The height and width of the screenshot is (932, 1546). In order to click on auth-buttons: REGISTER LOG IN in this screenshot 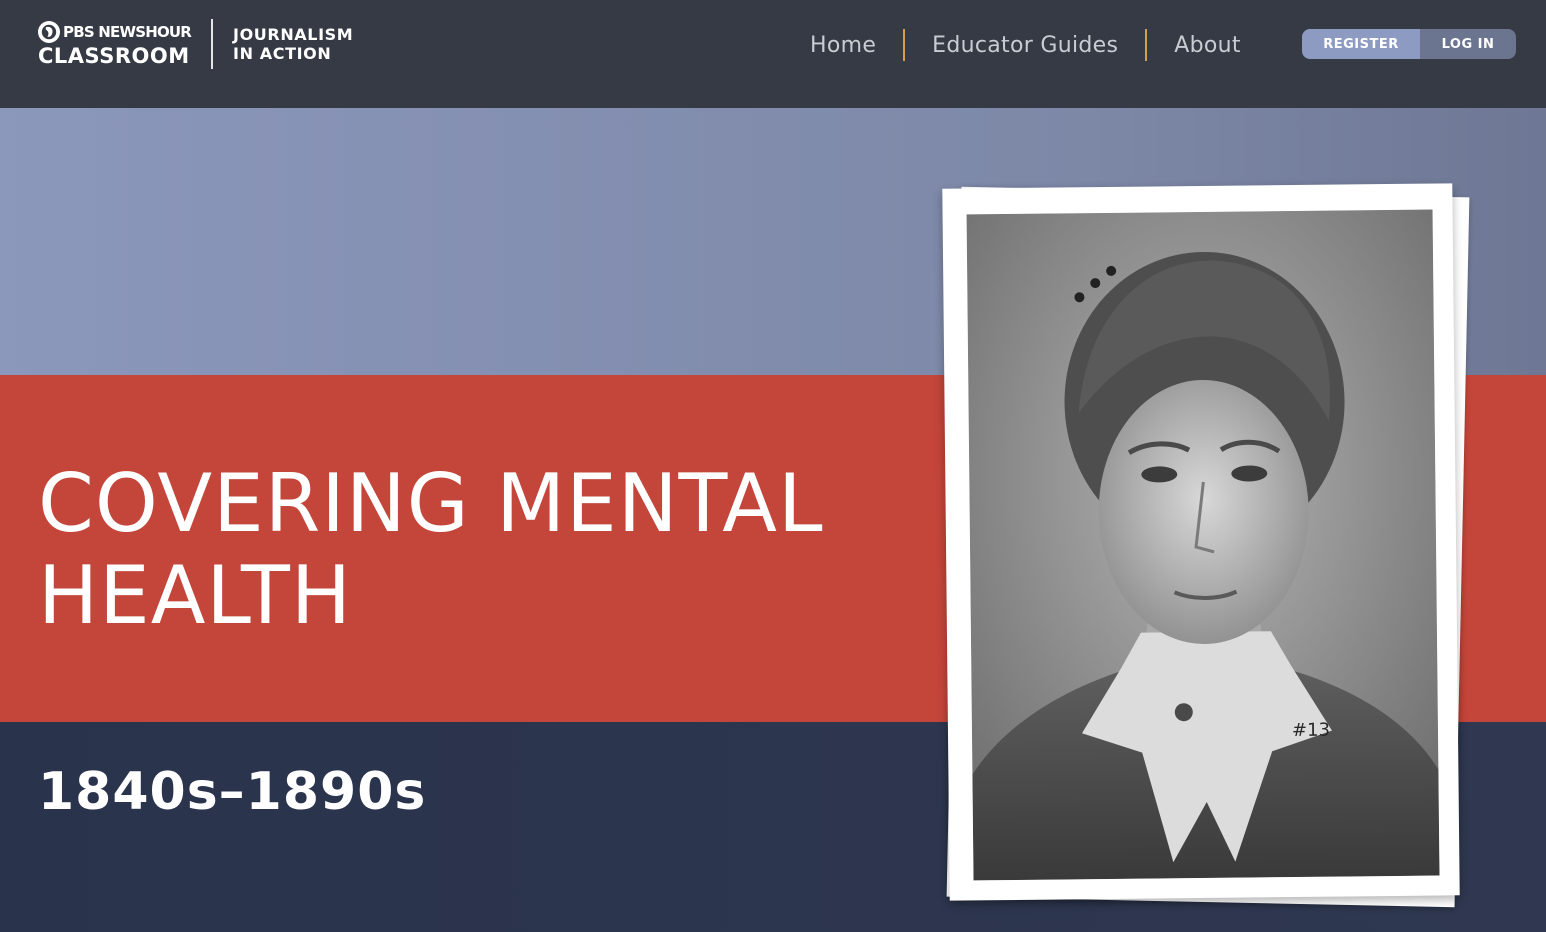, I will do `click(1409, 44)`.